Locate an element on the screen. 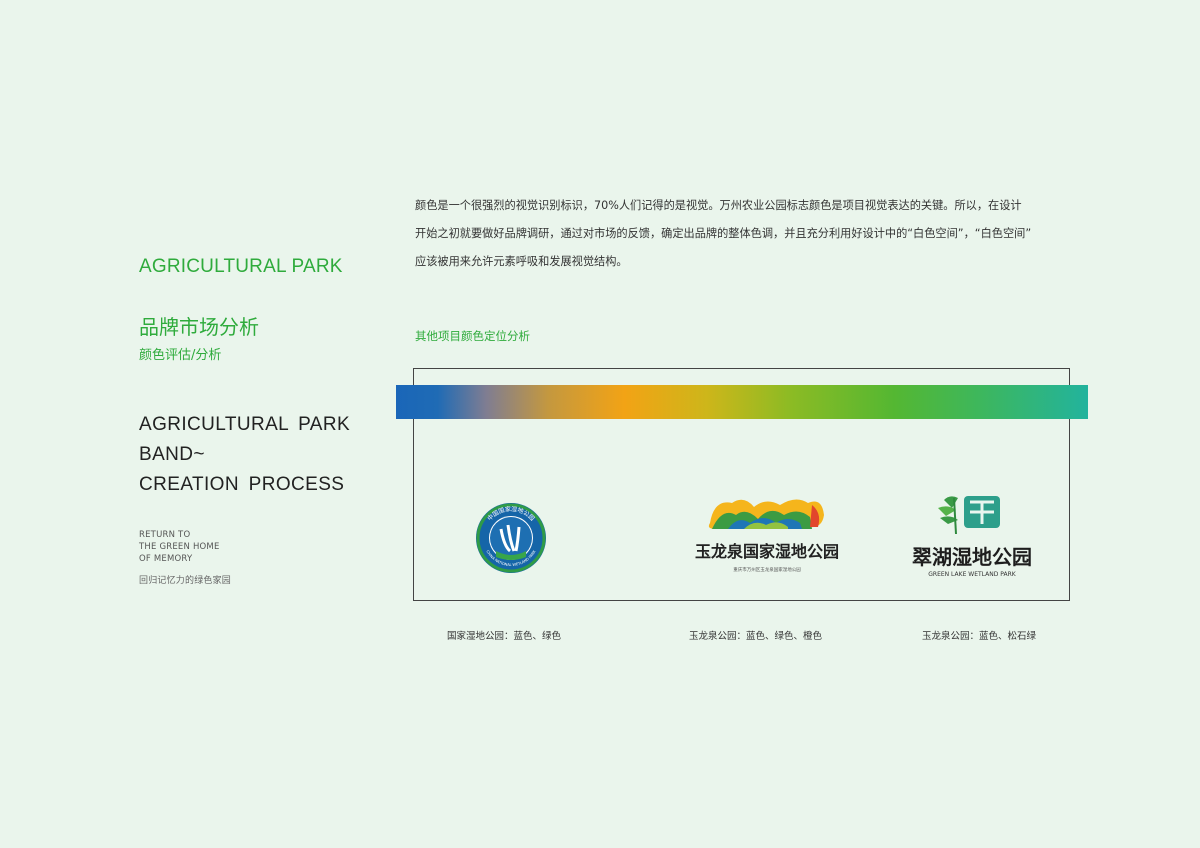  caption-yulongquan: 玉龙泉公园：蓝色、绿色、橙色 is located at coordinates (756, 636).